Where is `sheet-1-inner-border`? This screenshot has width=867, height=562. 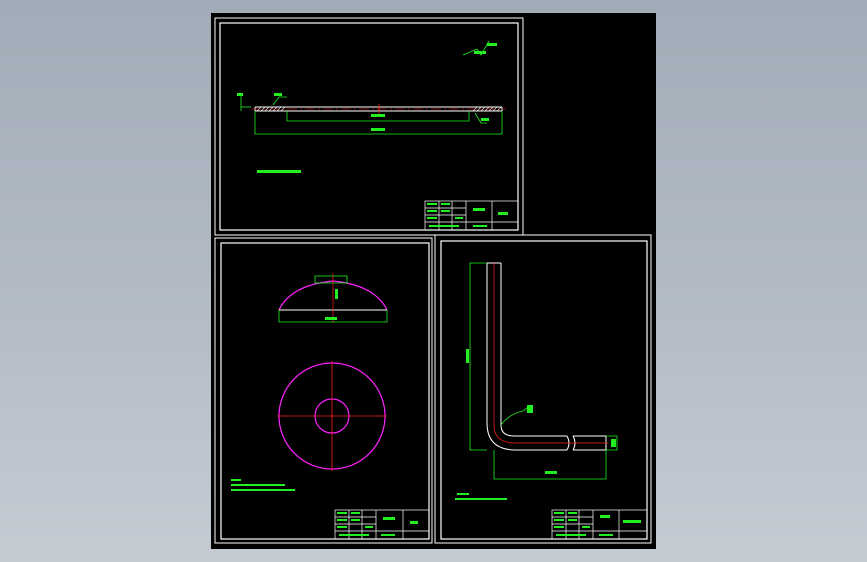 sheet-1-inner-border is located at coordinates (369, 126).